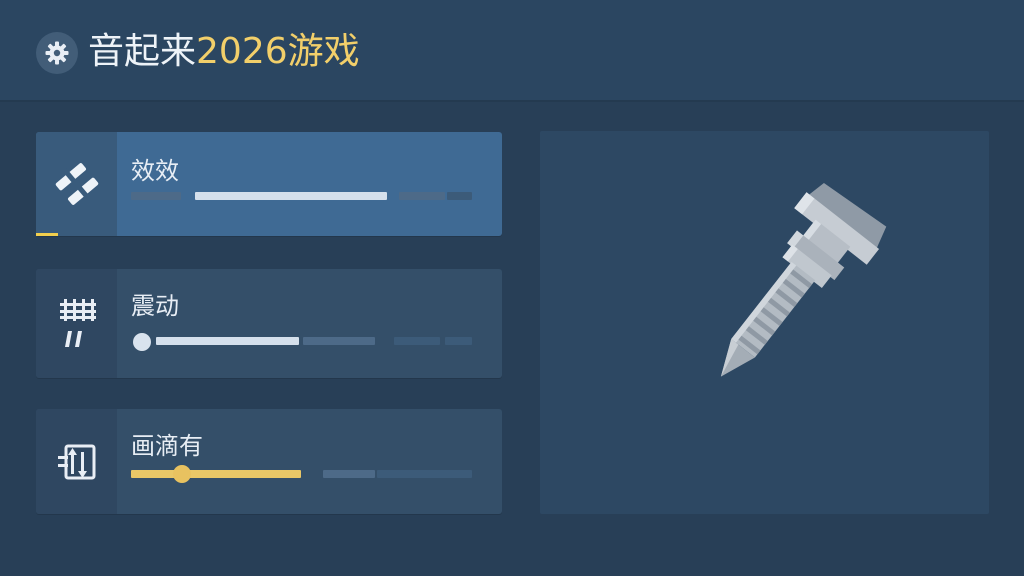 Image resolution: width=1024 pixels, height=576 pixels. I want to click on setting-row-display: 画滴有, so click(269, 461).